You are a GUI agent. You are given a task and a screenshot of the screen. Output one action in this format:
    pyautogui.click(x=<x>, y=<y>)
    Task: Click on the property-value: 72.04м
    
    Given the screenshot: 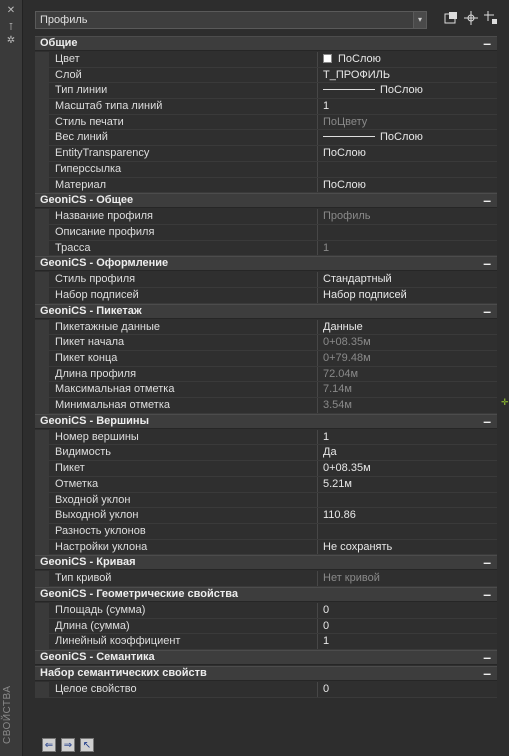 What is the action you would take?
    pyautogui.click(x=408, y=374)
    